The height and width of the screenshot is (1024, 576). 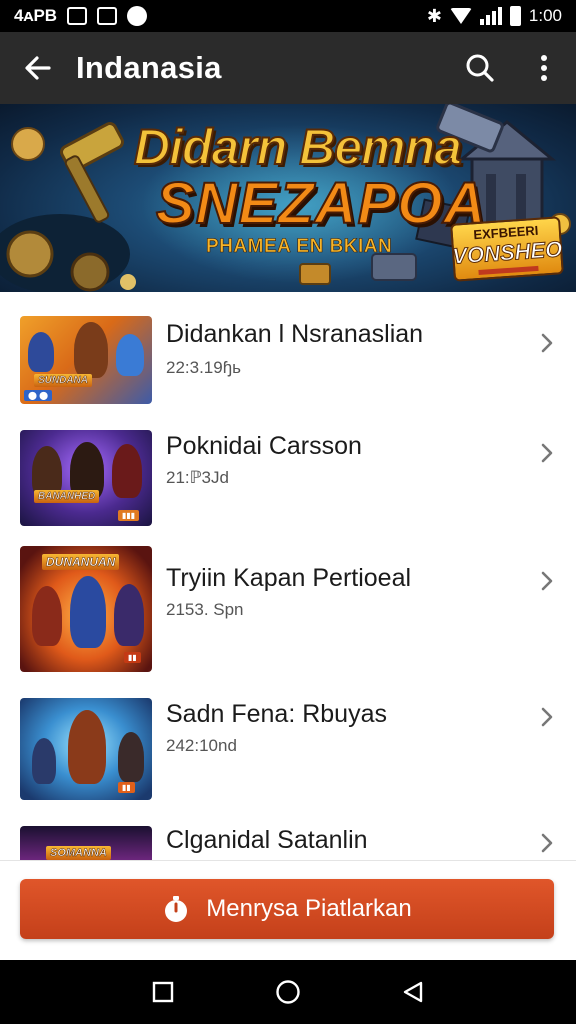 What do you see at coordinates (321, 203) in the screenshot?
I see `banner-title-line2: SNEZAPOA` at bounding box center [321, 203].